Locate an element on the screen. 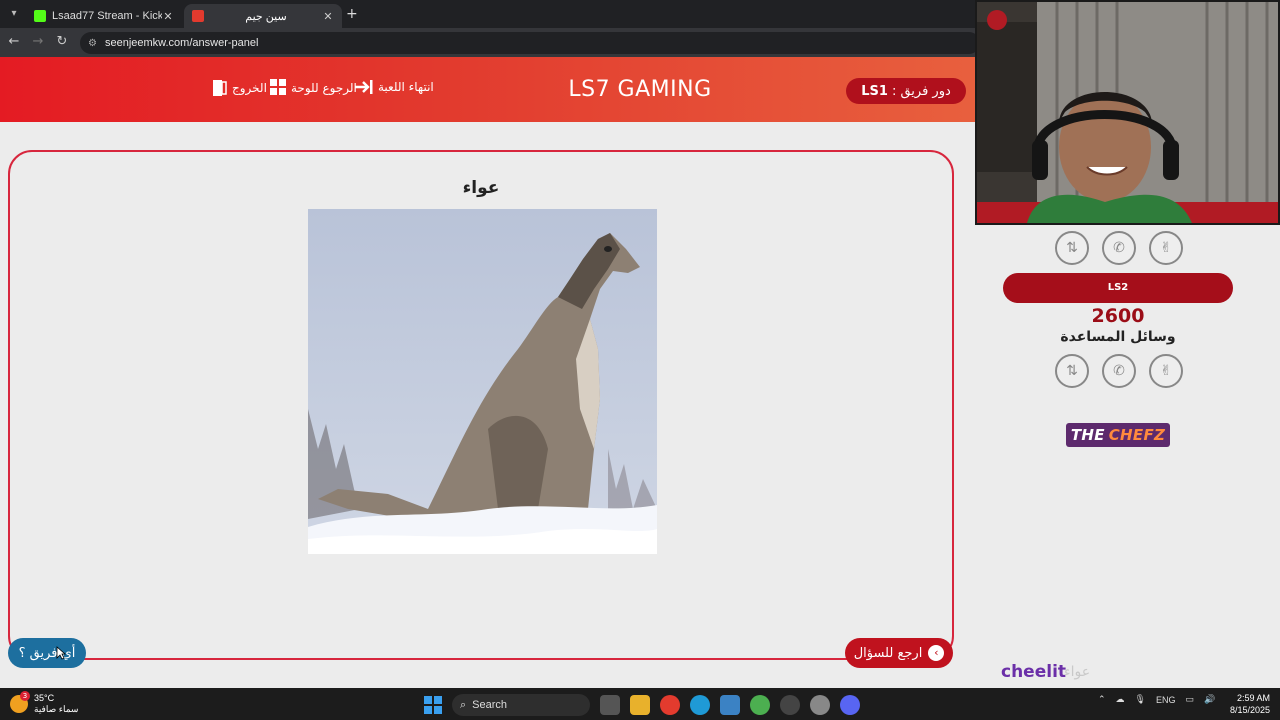 The height and width of the screenshot is (720, 1280). aids-label: وسائل المساعدة is located at coordinates (1118, 337).